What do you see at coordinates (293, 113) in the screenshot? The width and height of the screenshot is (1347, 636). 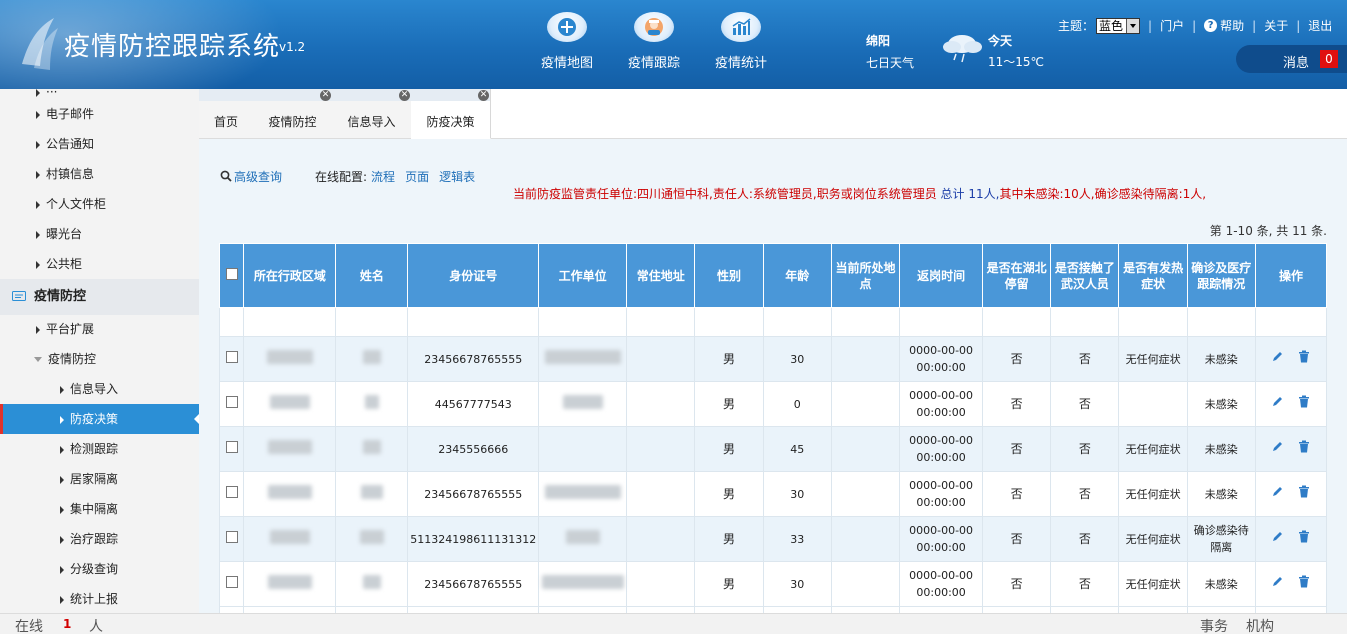 I see `tab-epidemic-control: ✕ 疫情防控` at bounding box center [293, 113].